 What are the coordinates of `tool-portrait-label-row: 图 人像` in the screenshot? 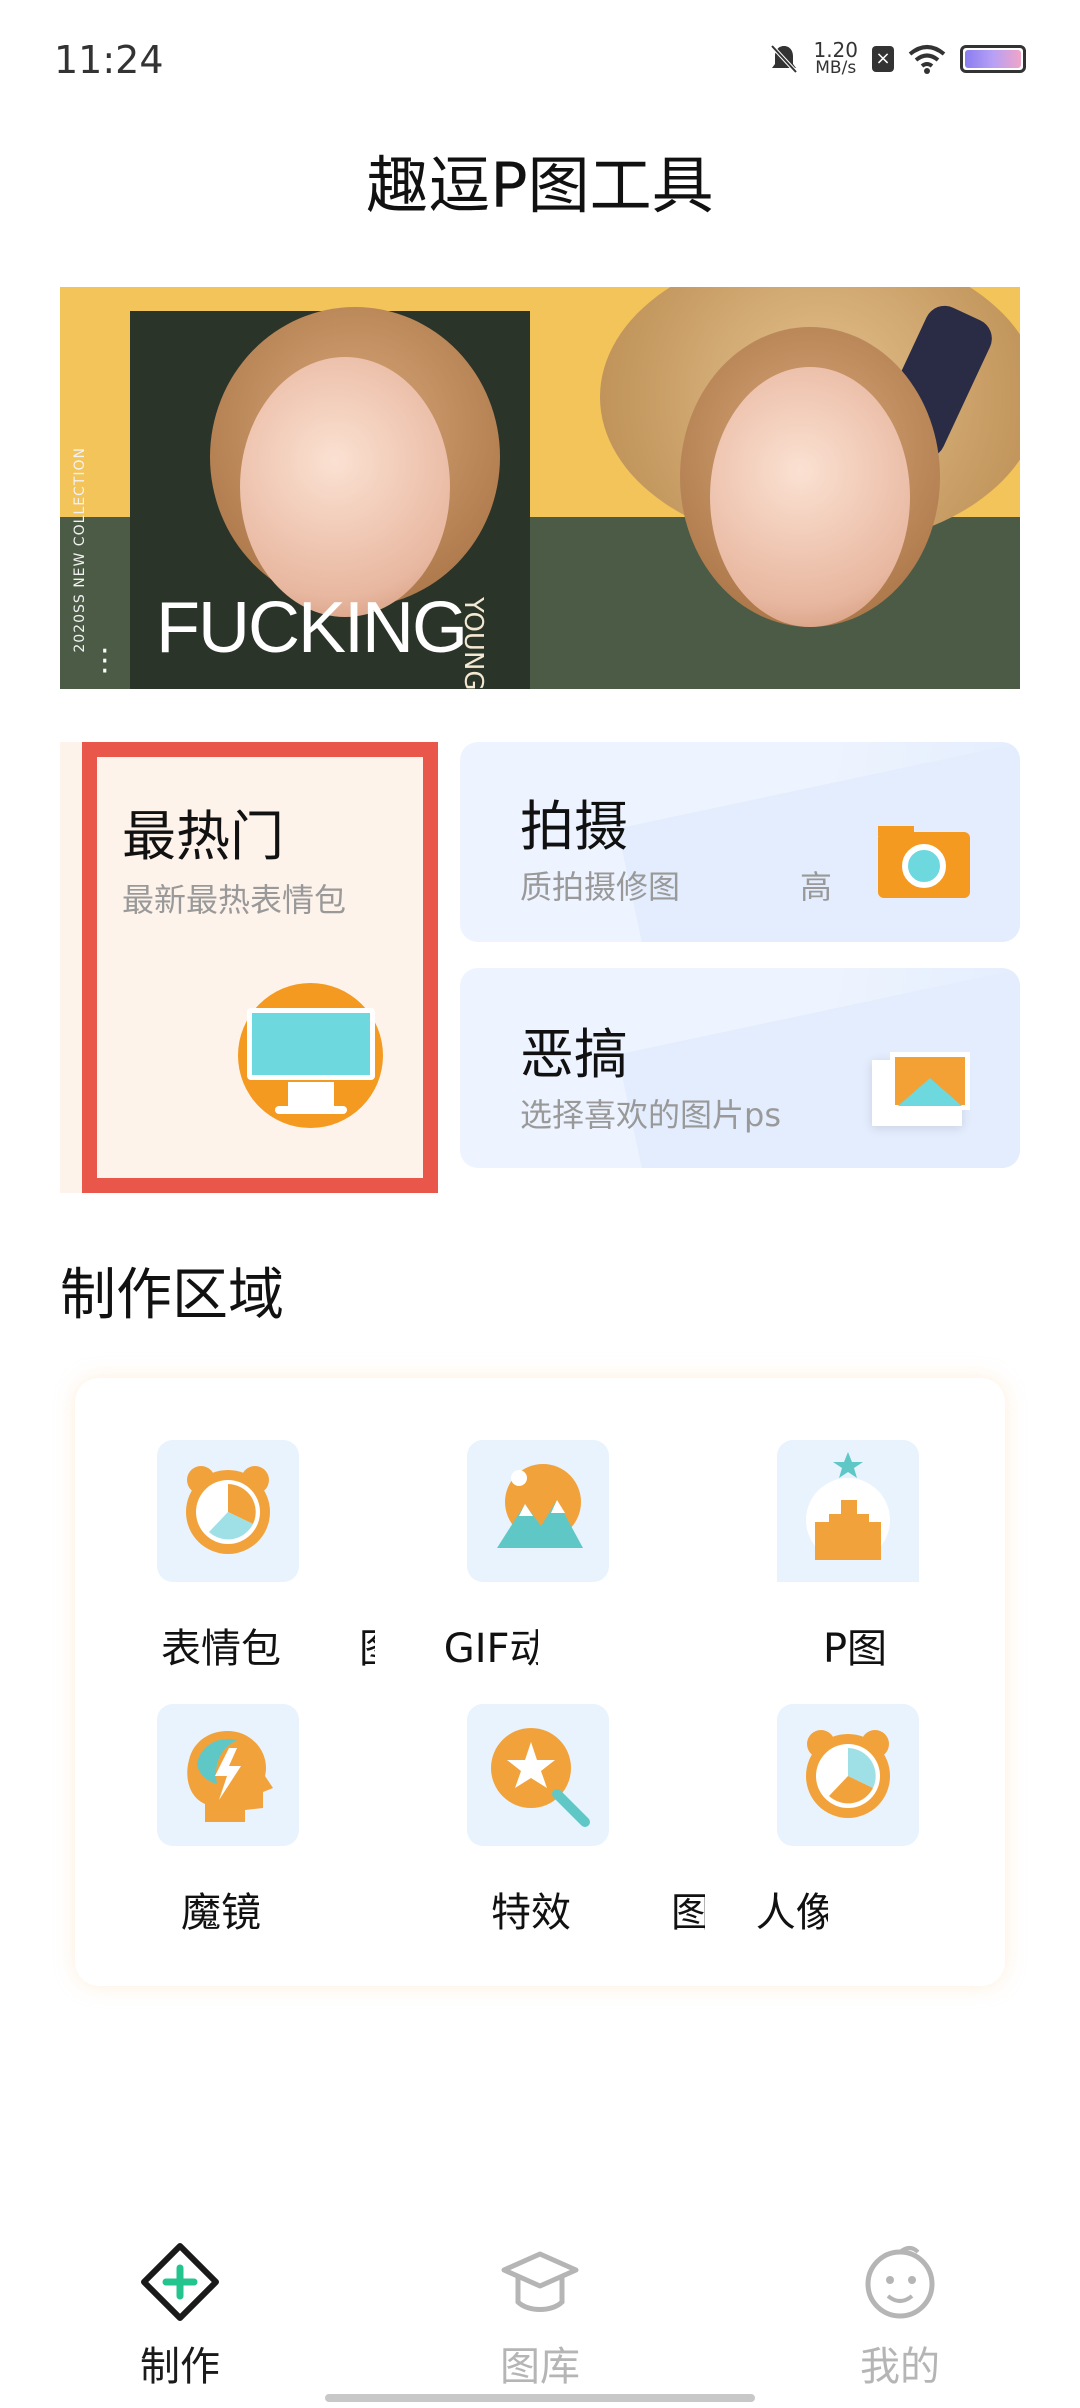 It's located at (821, 1914).